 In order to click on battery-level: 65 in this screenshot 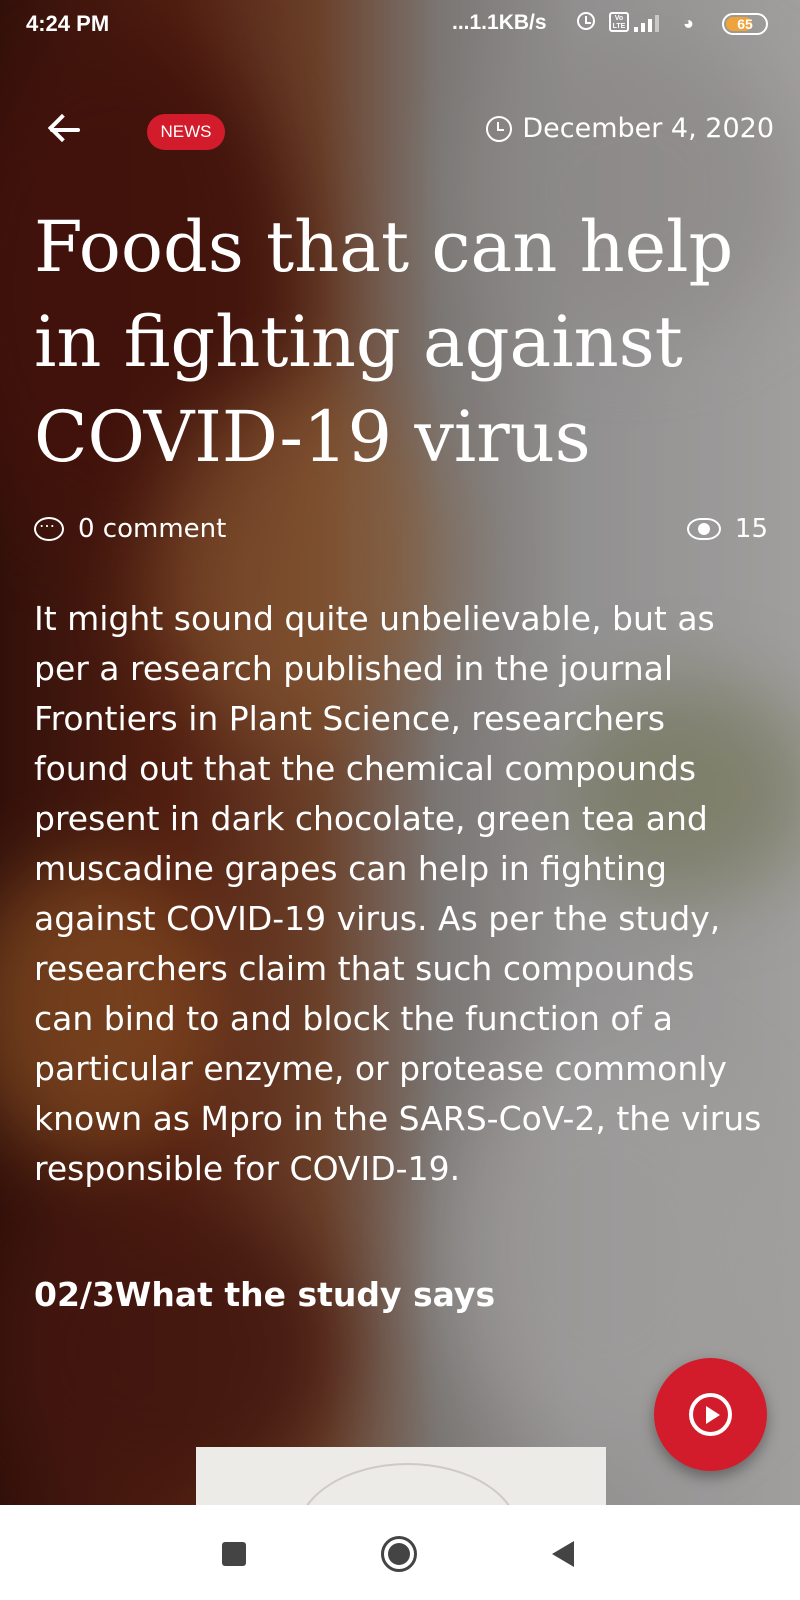, I will do `click(745, 24)`.